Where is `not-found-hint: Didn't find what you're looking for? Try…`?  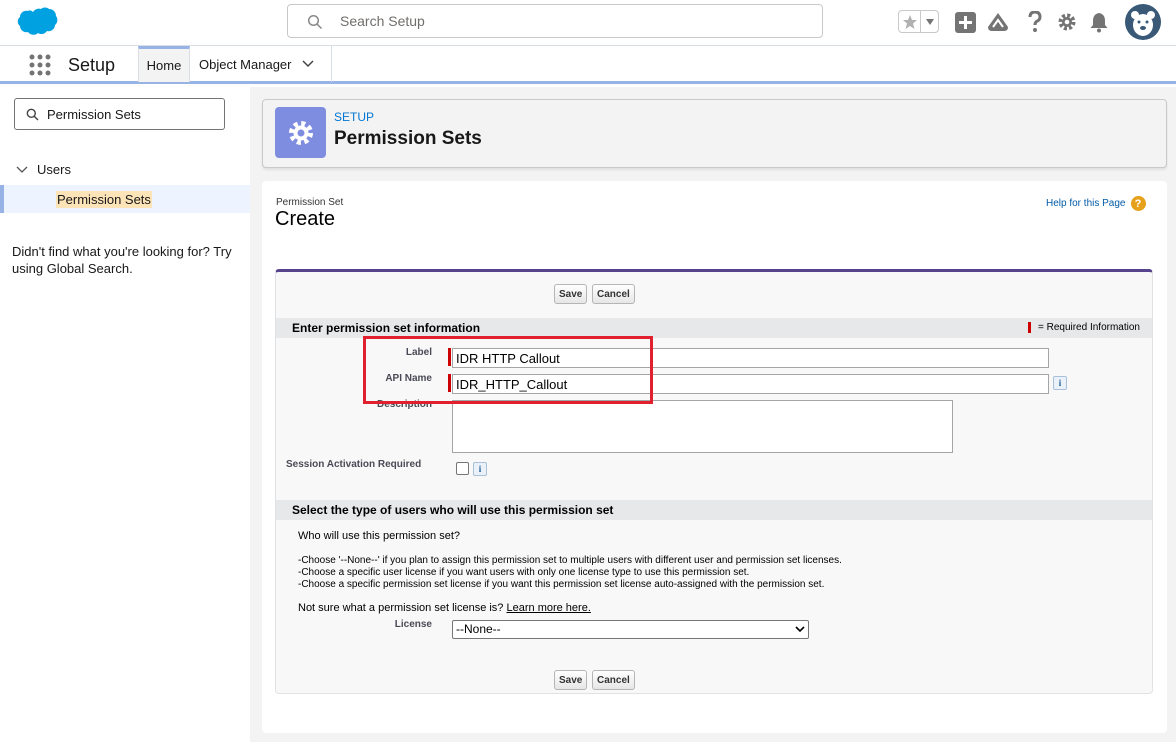
not-found-hint: Didn't find what you're looking for? Try… is located at coordinates (122, 260).